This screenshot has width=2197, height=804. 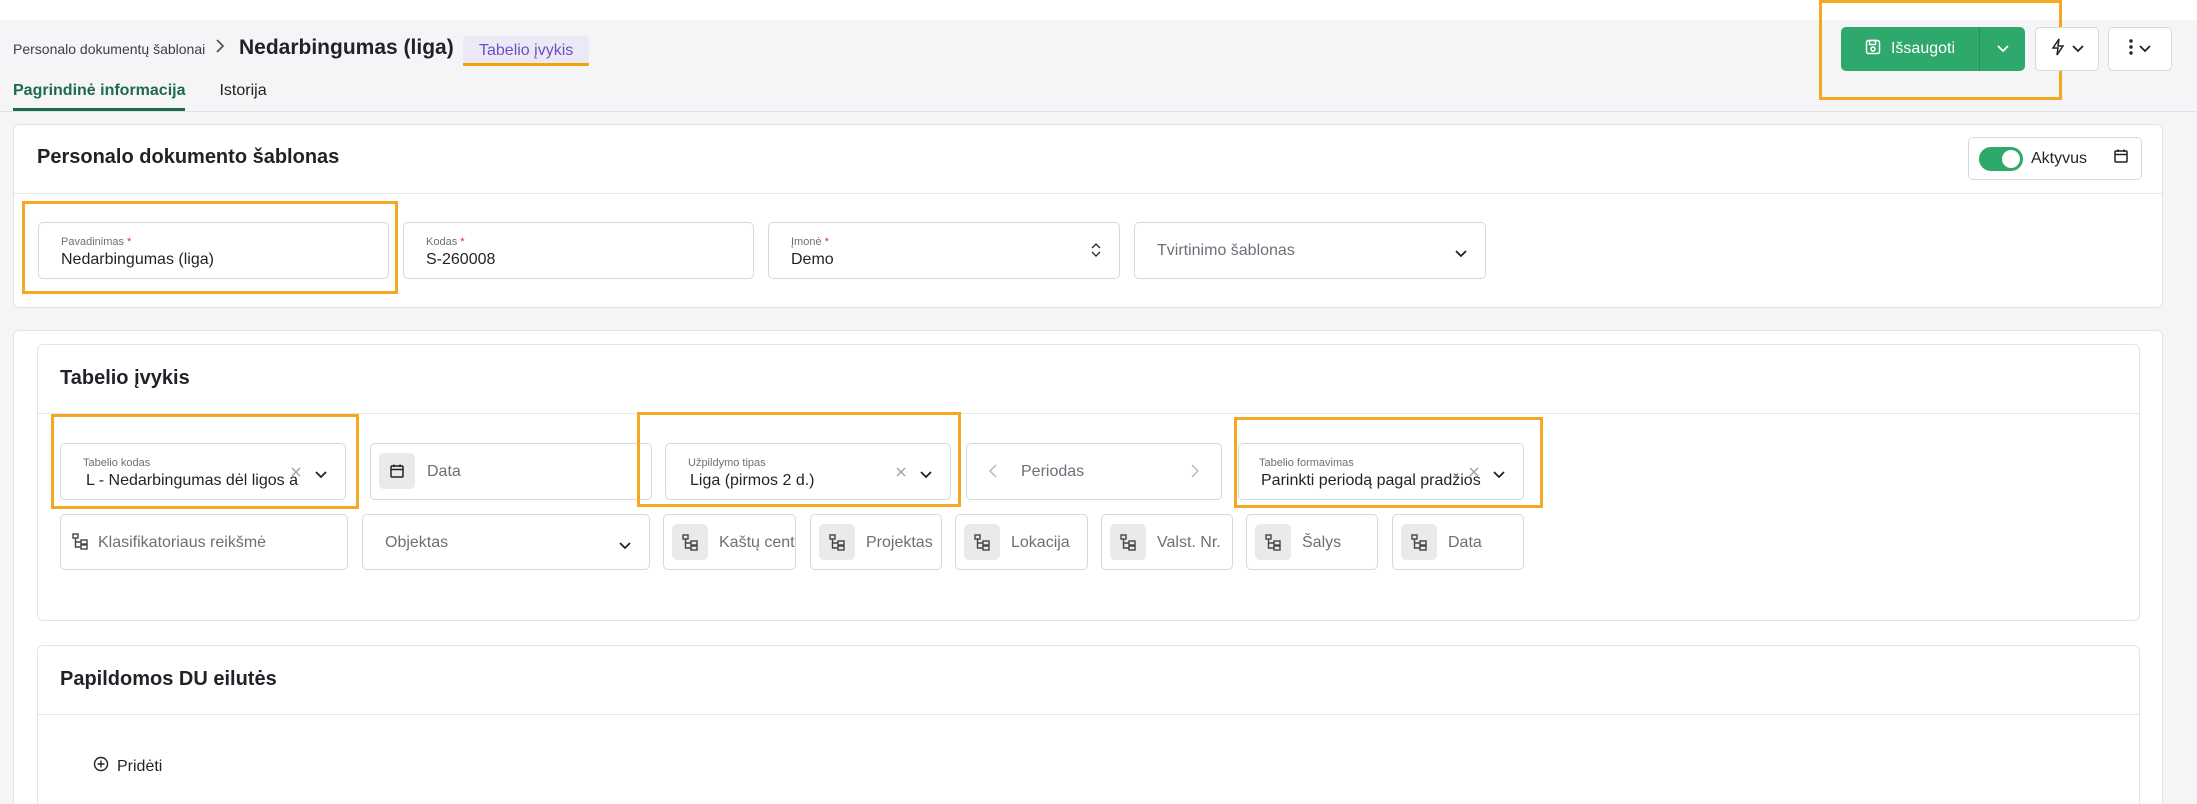 I want to click on company-select-label: Įmonė *, so click(x=810, y=242).